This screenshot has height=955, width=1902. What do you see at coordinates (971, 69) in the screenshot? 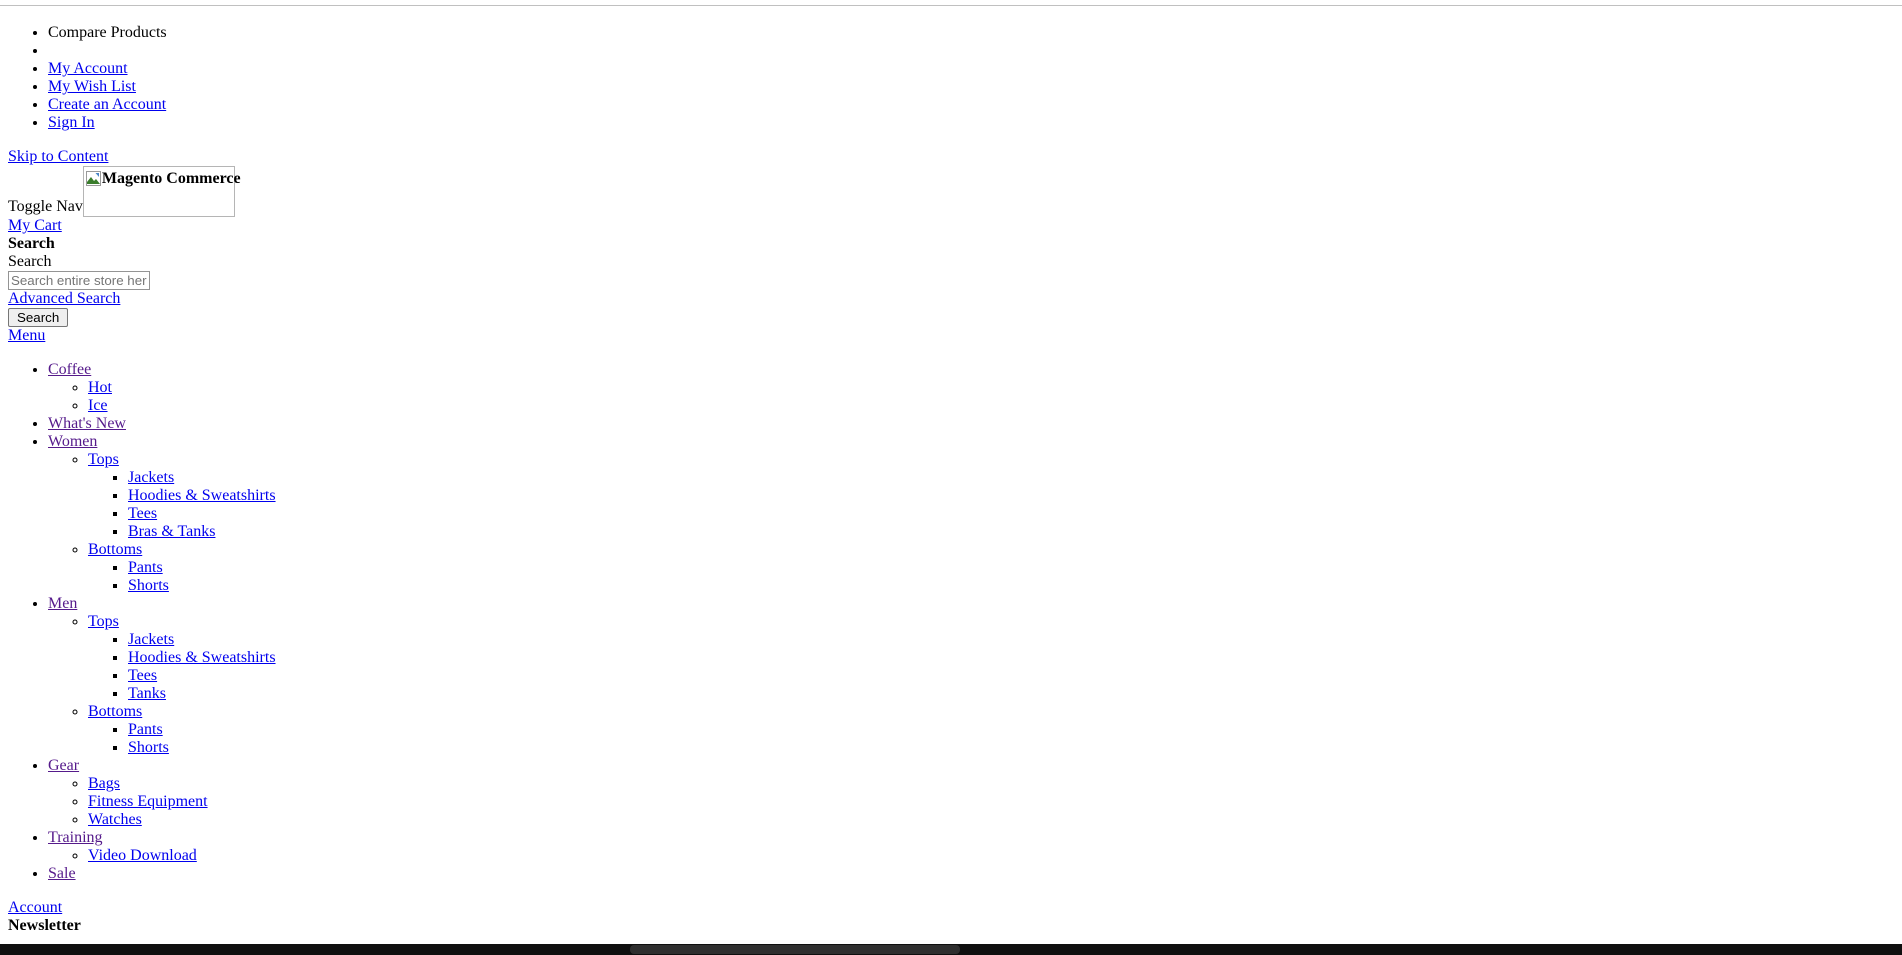
I see `panel-item: My Account` at bounding box center [971, 69].